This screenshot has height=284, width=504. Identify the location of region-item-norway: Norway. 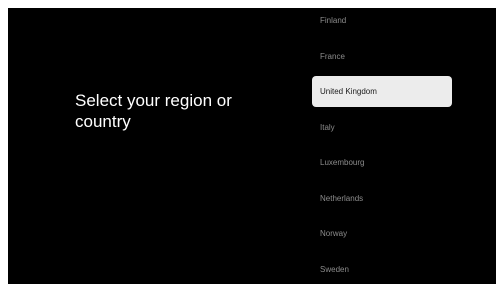
(382, 233).